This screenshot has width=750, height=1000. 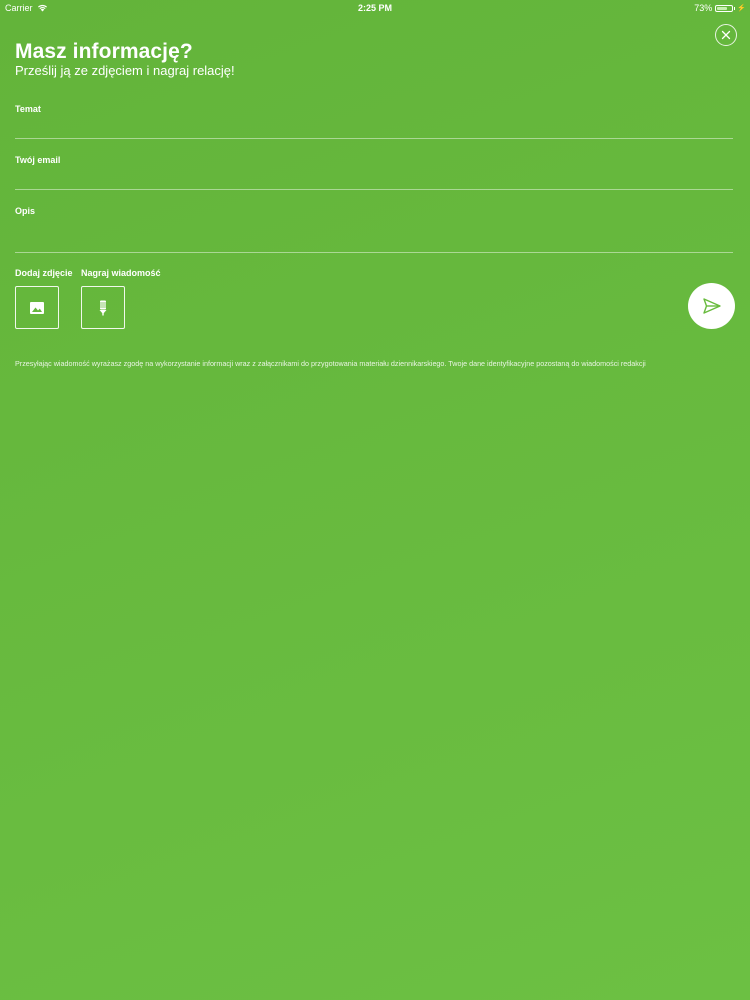 I want to click on status-carrier: Carrier, so click(x=26, y=8).